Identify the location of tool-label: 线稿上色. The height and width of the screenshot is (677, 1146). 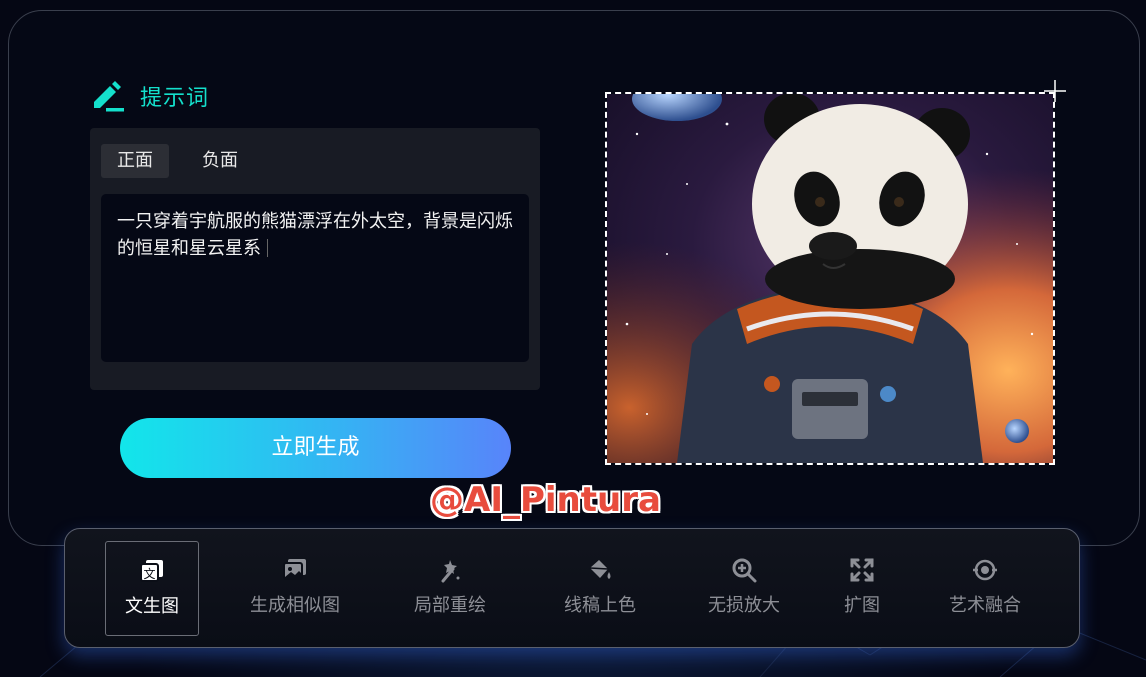
(600, 605).